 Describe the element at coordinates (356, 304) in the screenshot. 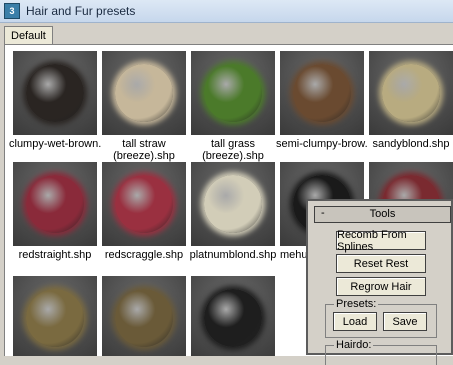

I see `presets-group-label: Presets:` at that location.